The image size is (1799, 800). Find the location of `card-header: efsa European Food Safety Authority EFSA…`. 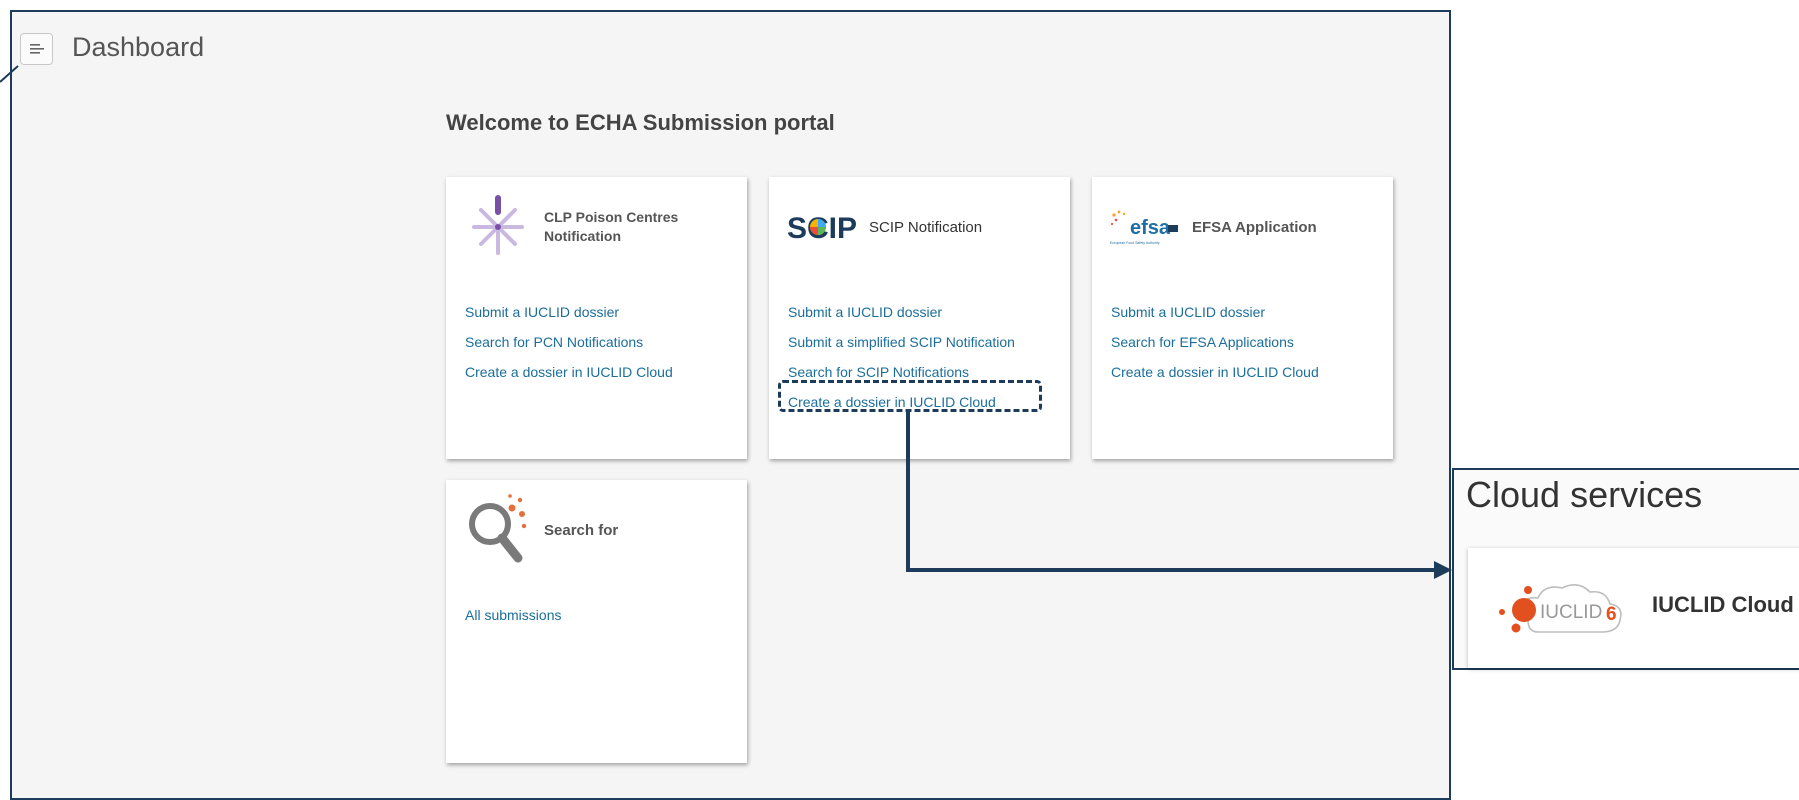

card-header: efsa European Food Safety Authority EFSA… is located at coordinates (1213, 227).